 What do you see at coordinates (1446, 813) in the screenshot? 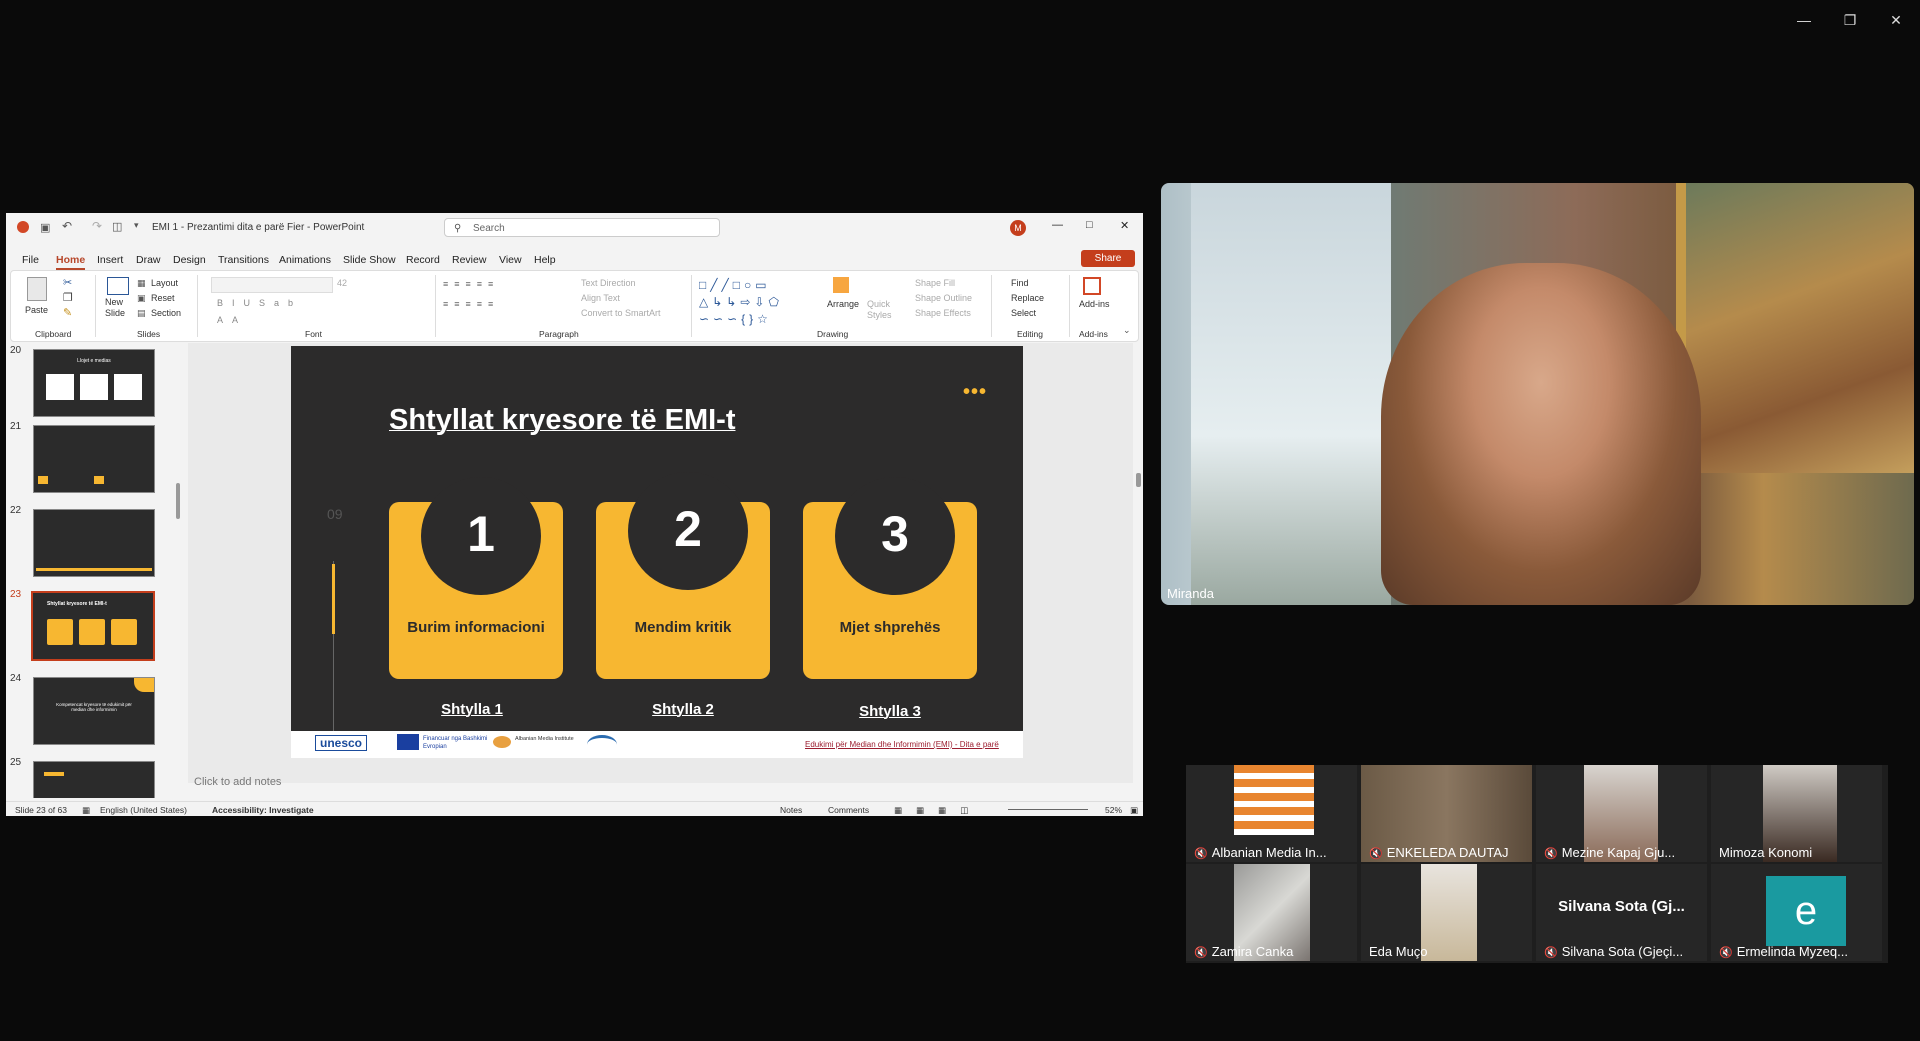
I see `participant-tile: 🔇 ENKELEDA DAUTAJ` at bounding box center [1446, 813].